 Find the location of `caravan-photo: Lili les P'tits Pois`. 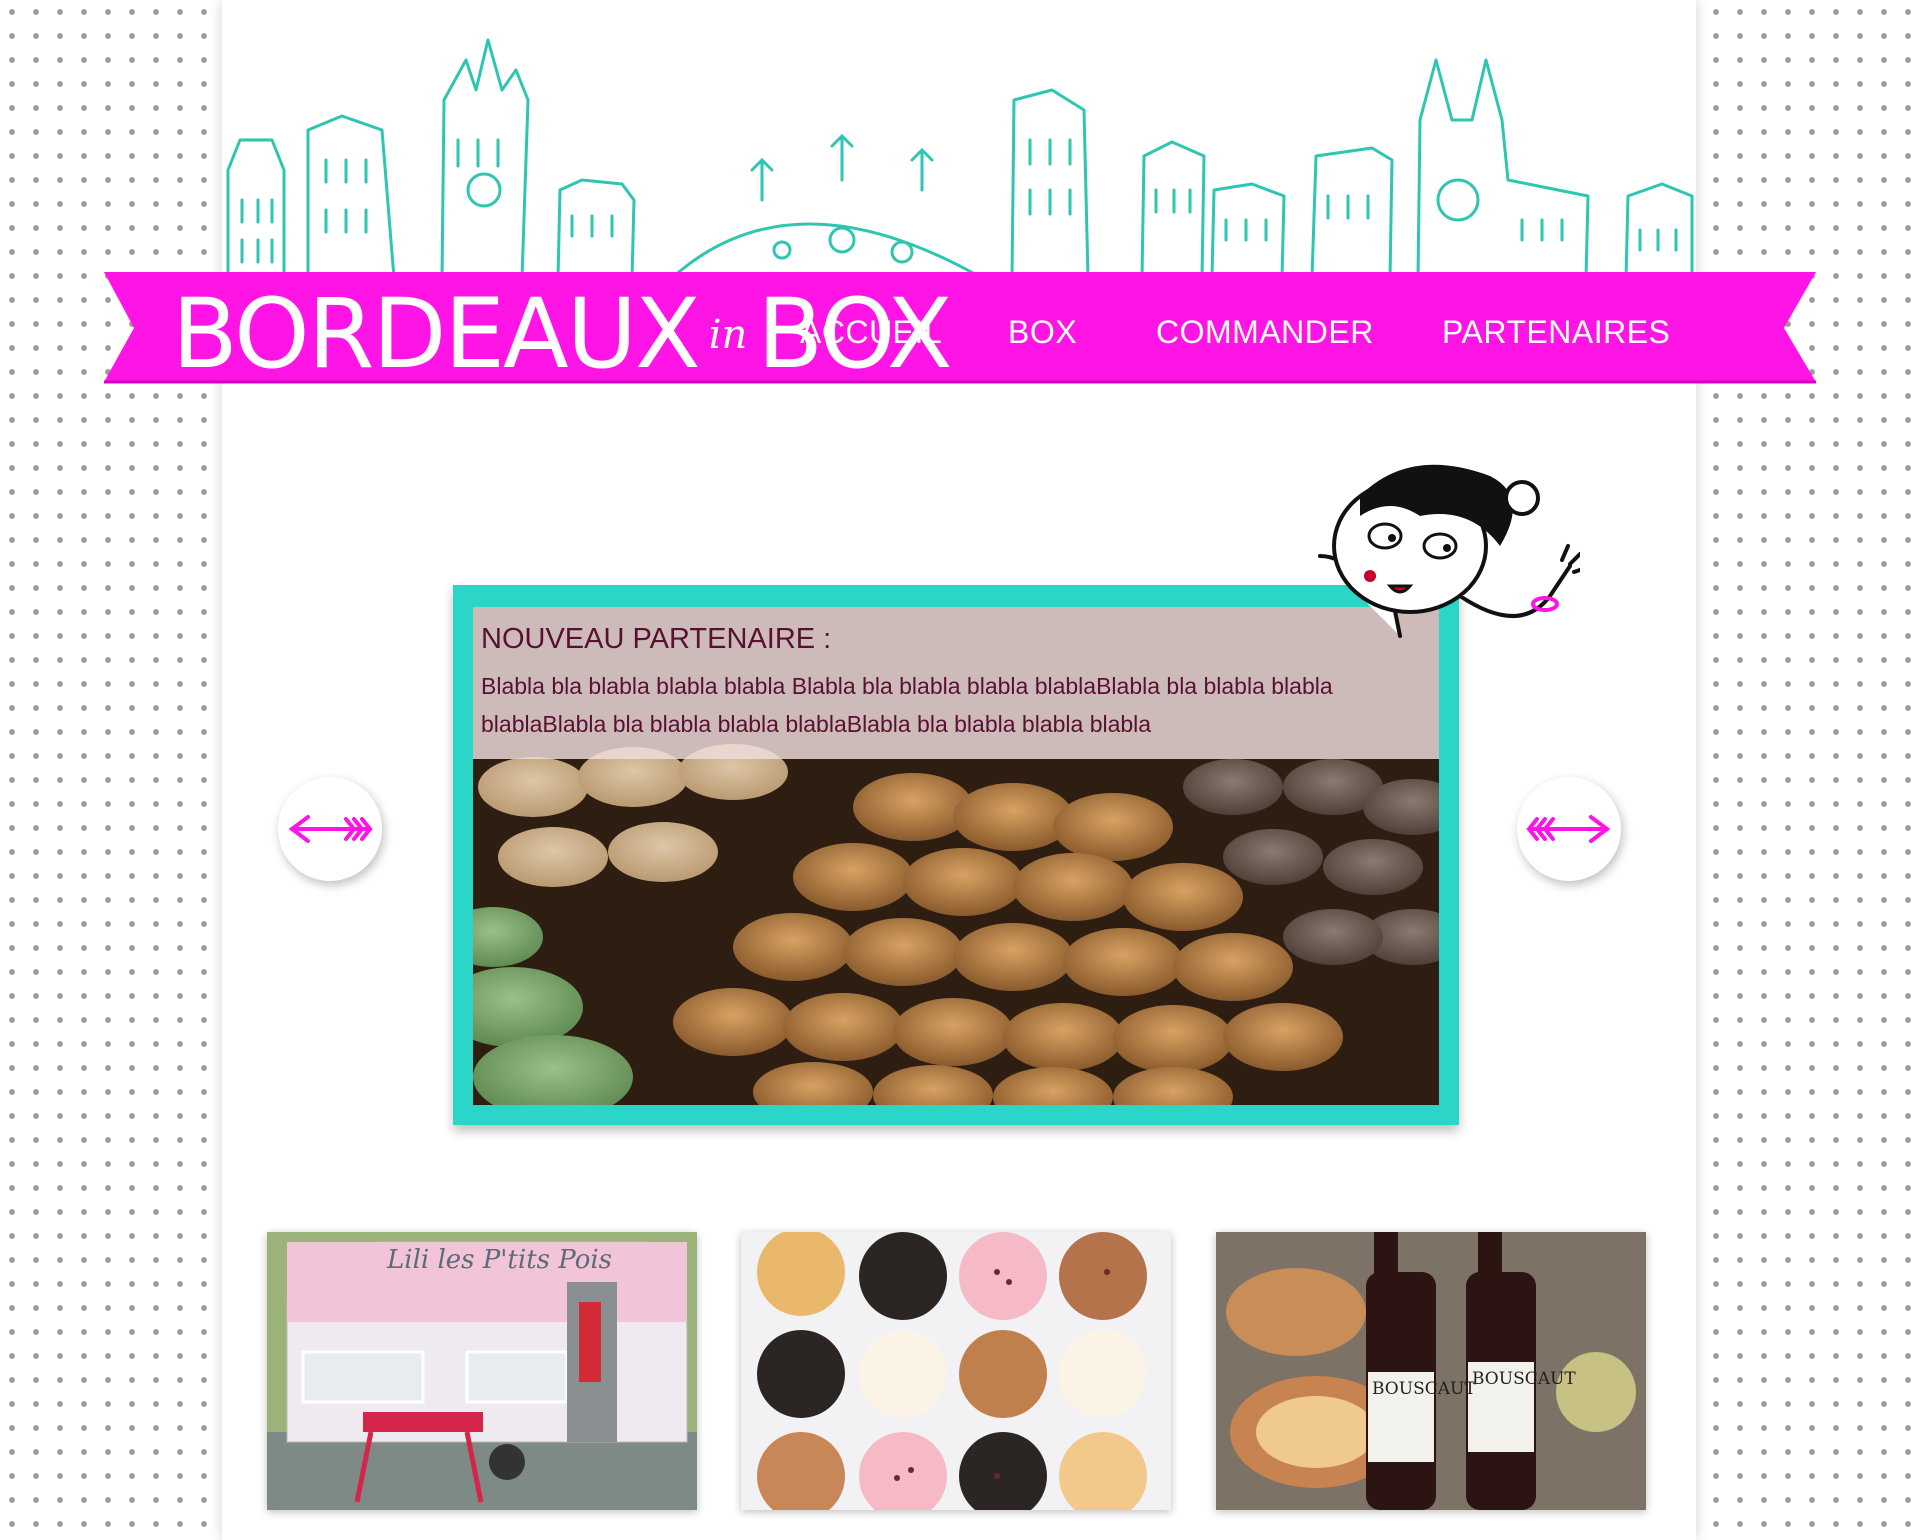

caravan-photo: Lili les P'tits Pois is located at coordinates (482, 1371).